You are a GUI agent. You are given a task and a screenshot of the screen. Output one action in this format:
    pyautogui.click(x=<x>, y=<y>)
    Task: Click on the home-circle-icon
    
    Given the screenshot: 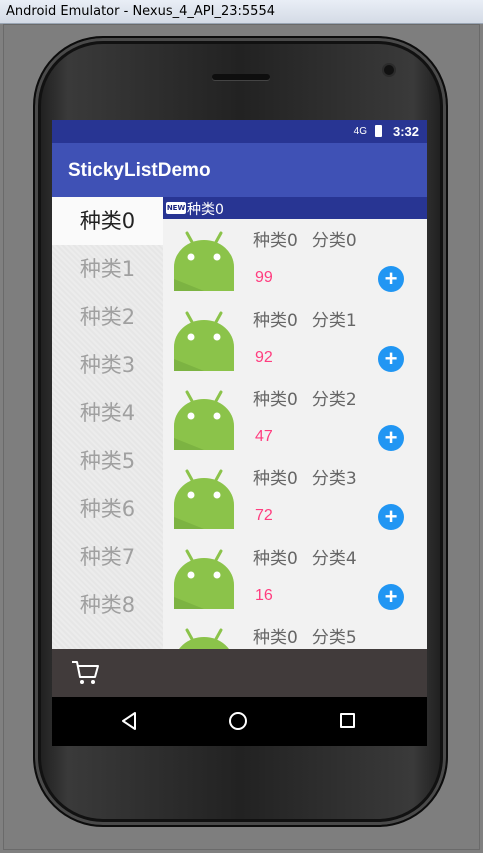 What is the action you would take?
    pyautogui.click(x=238, y=721)
    